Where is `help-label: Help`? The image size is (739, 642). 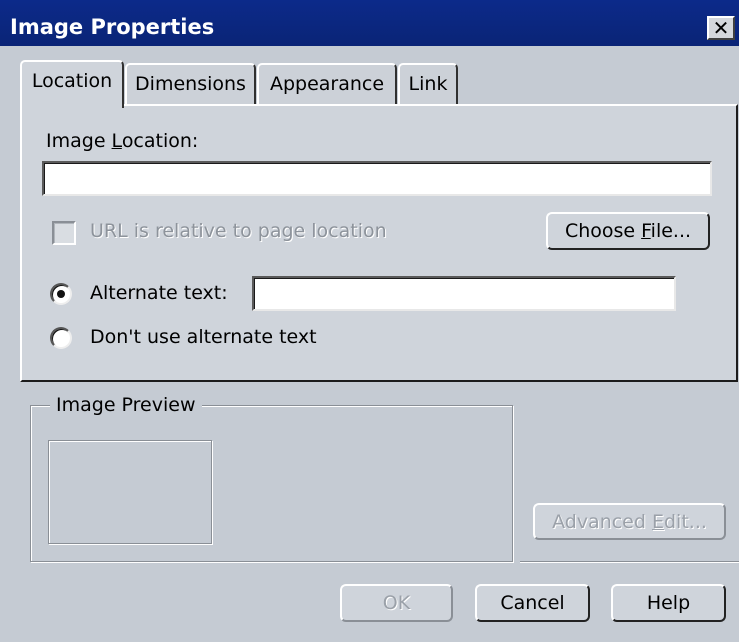
help-label: Help is located at coordinates (668, 603).